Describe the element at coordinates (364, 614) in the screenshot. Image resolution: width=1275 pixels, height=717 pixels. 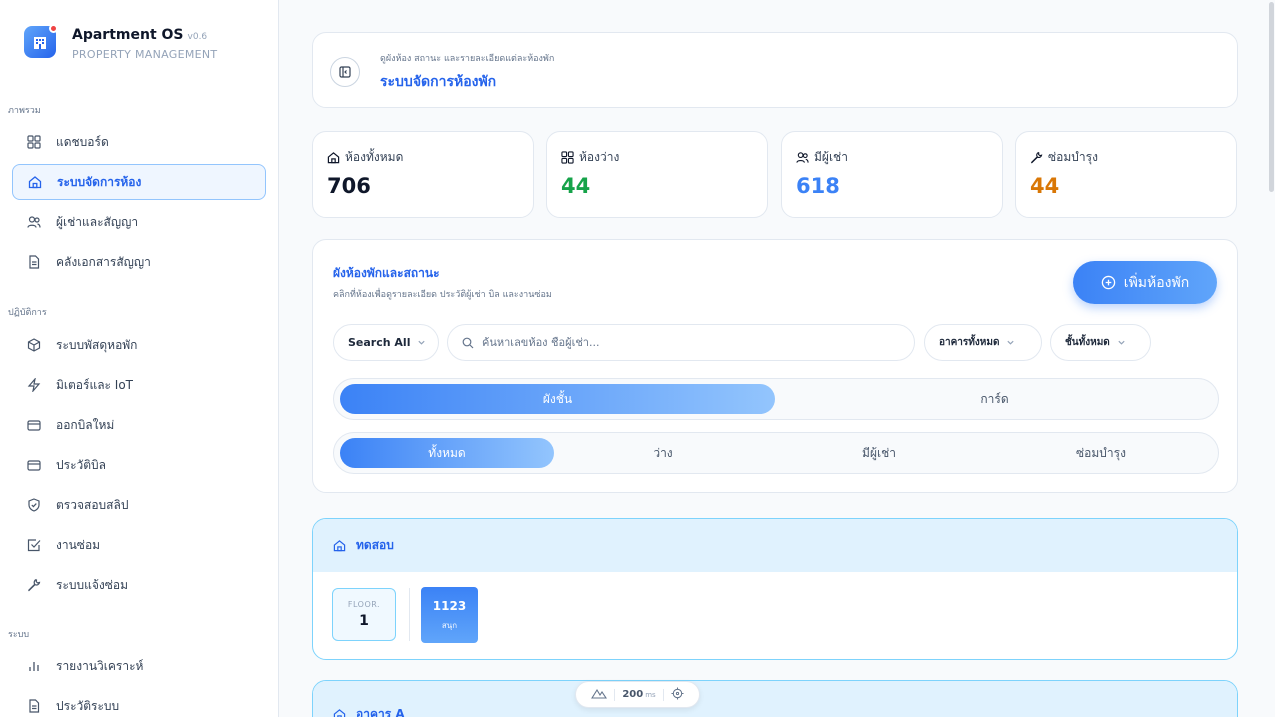
I see `floor-label-box: FLOOR. 1` at that location.